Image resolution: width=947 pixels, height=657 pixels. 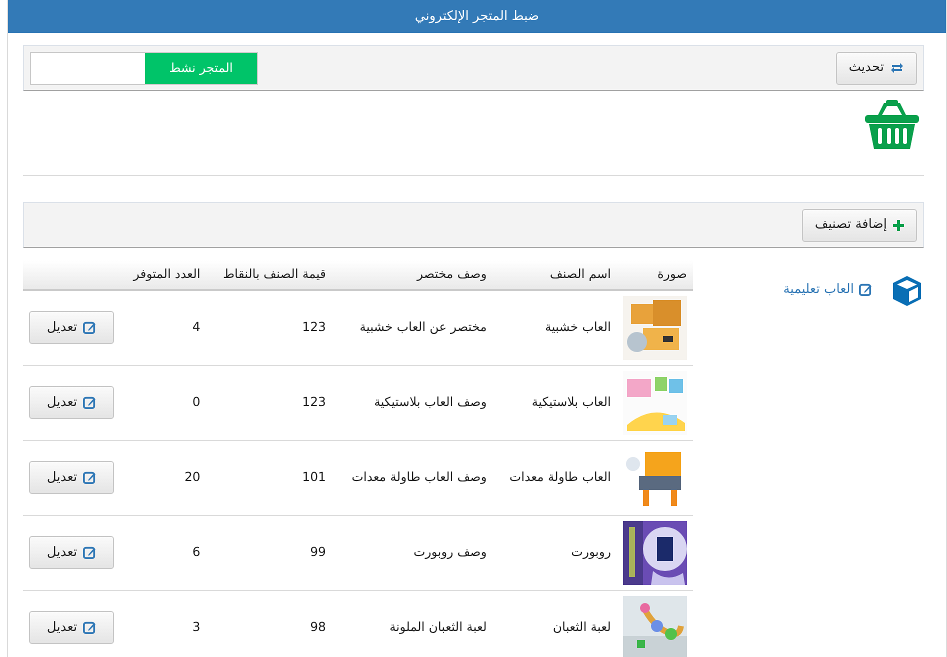 I want to click on item-name: روبورت, so click(x=554, y=552).